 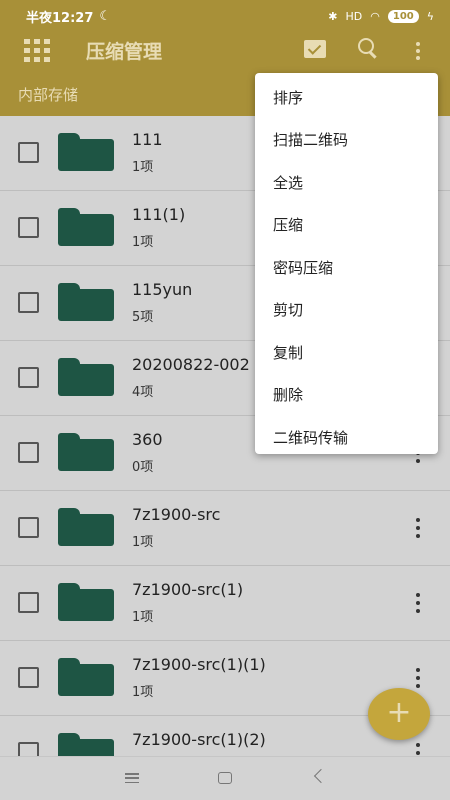 I want to click on menu-item-compress: 压缩, so click(x=346, y=225).